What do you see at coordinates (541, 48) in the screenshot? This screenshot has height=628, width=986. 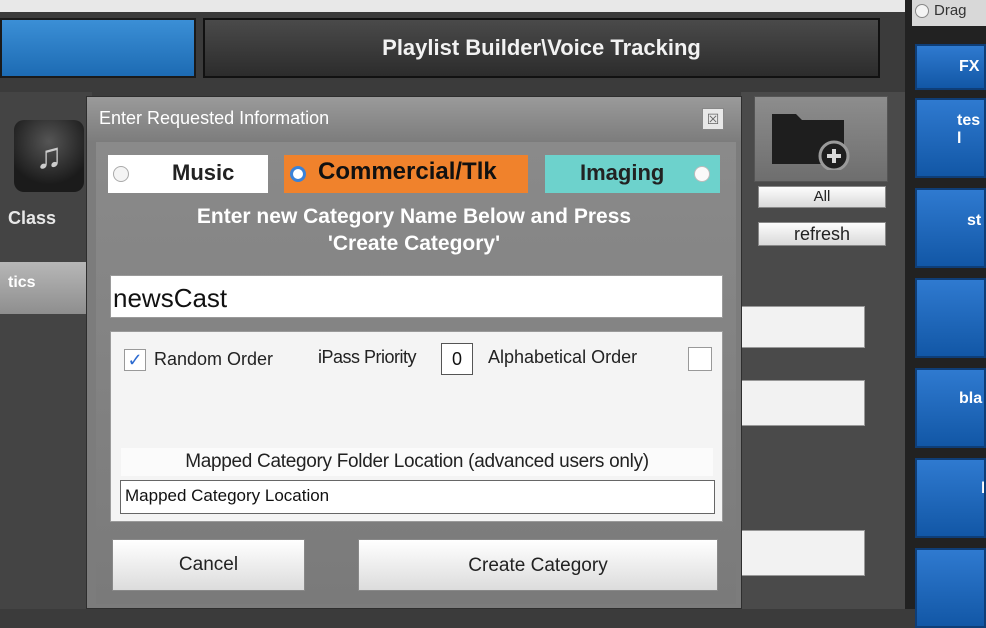 I see `window-title: Playlist Builder\Voice Tracking` at bounding box center [541, 48].